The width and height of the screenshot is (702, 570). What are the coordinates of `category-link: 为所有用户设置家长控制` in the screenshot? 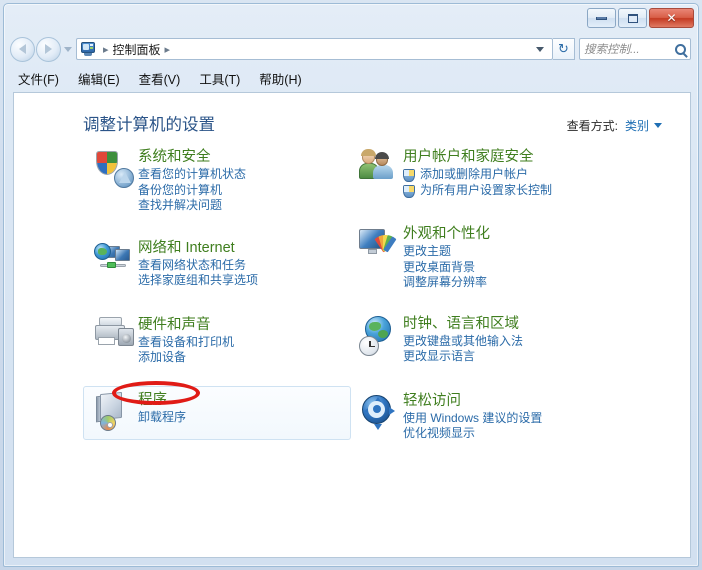 It's located at (477, 191).